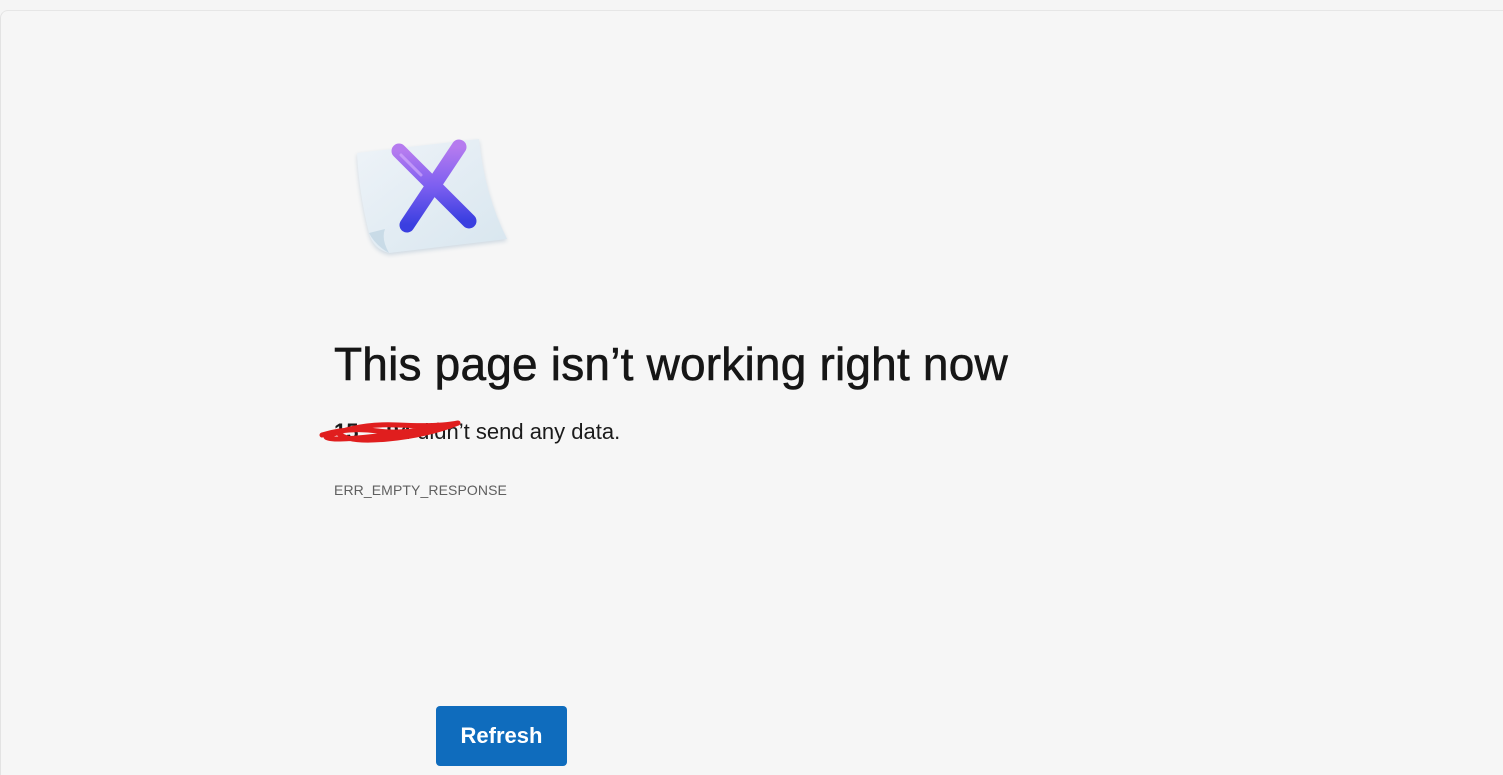 The width and height of the screenshot is (1503, 775). I want to click on refresh-button: Refresh, so click(501, 736).